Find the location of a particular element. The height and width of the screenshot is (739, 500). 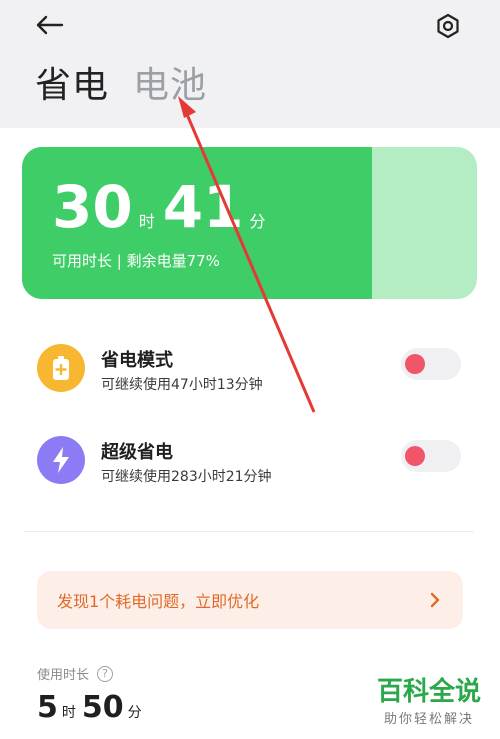

gear-icon is located at coordinates (448, 26).